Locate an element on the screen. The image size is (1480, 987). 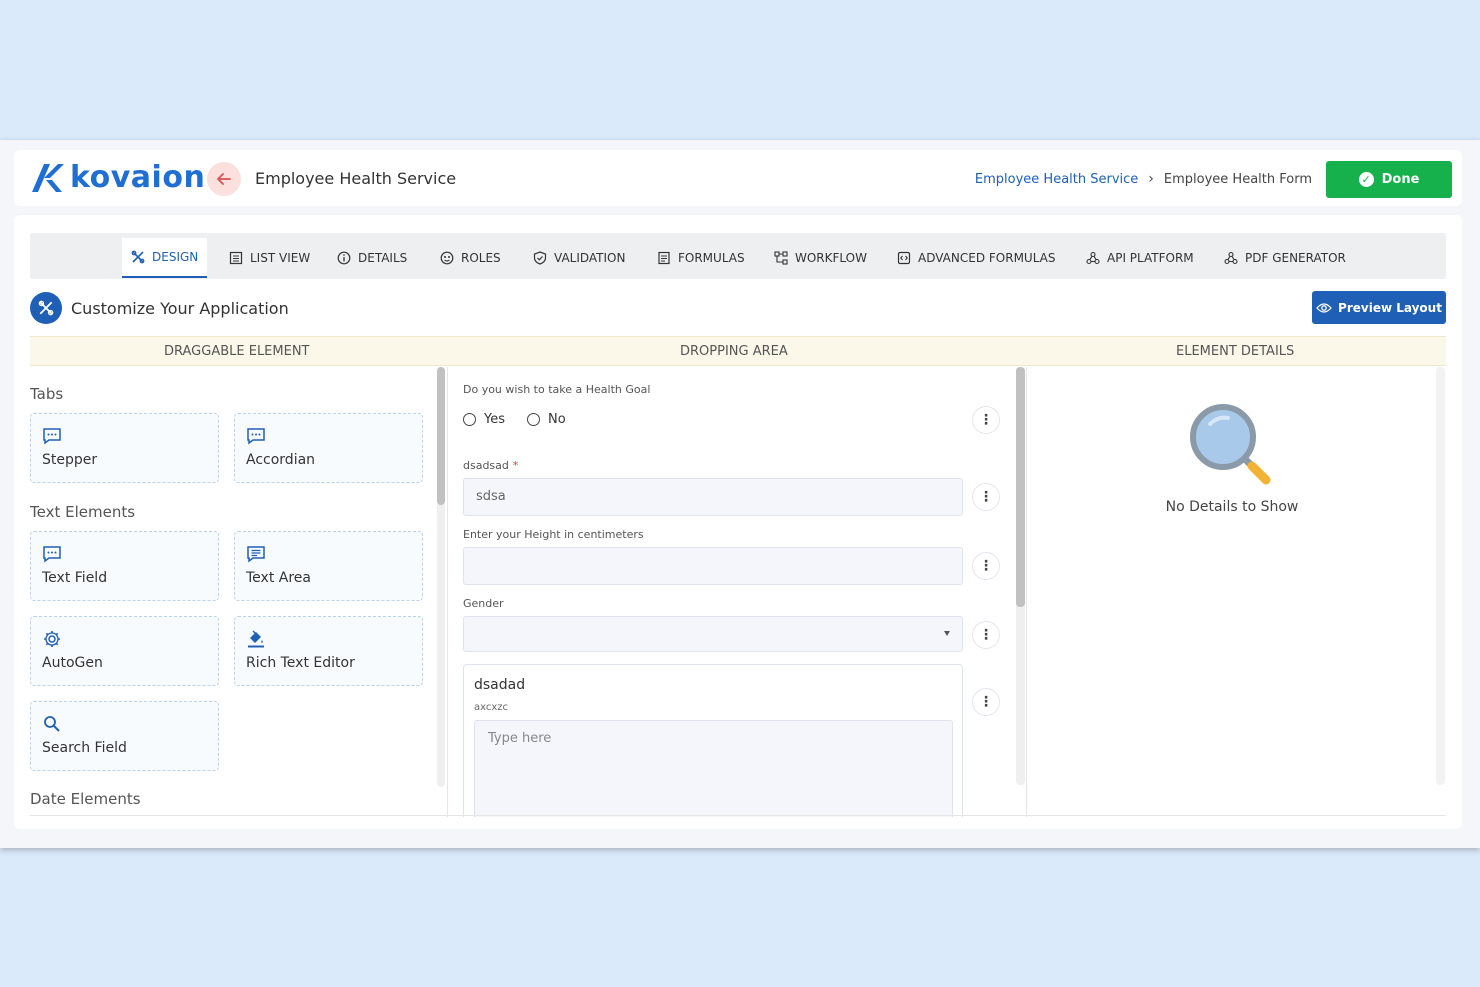
textarea-title: dsadad is located at coordinates (500, 685).